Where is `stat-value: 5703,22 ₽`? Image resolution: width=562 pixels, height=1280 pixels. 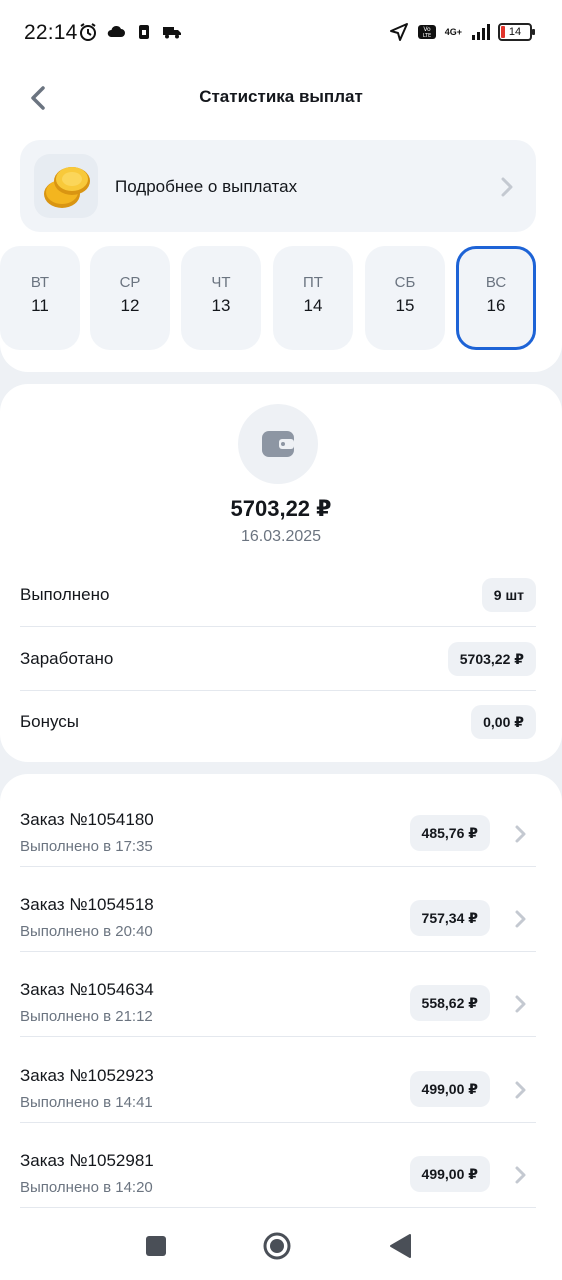
stat-value: 5703,22 ₽ is located at coordinates (491, 659).